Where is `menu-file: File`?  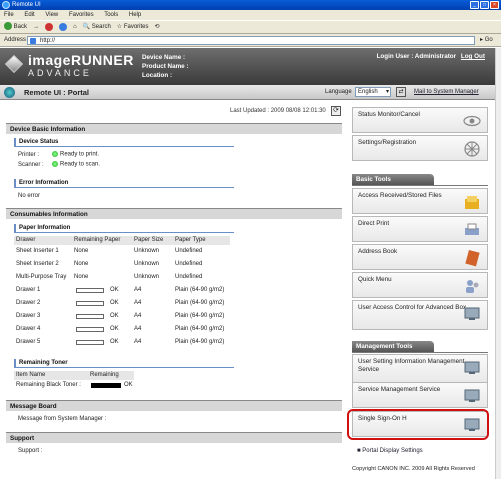
menu-file: File is located at coordinates (9, 15).